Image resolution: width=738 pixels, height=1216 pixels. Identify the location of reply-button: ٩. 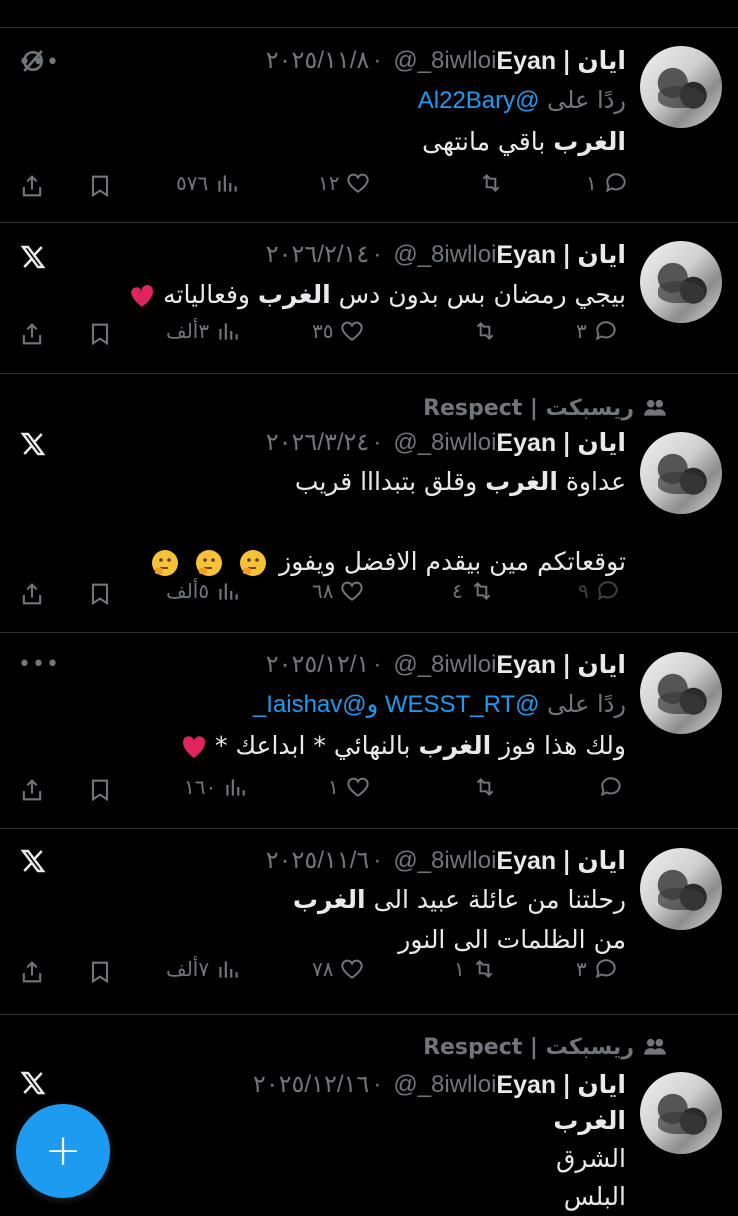
(599, 591).